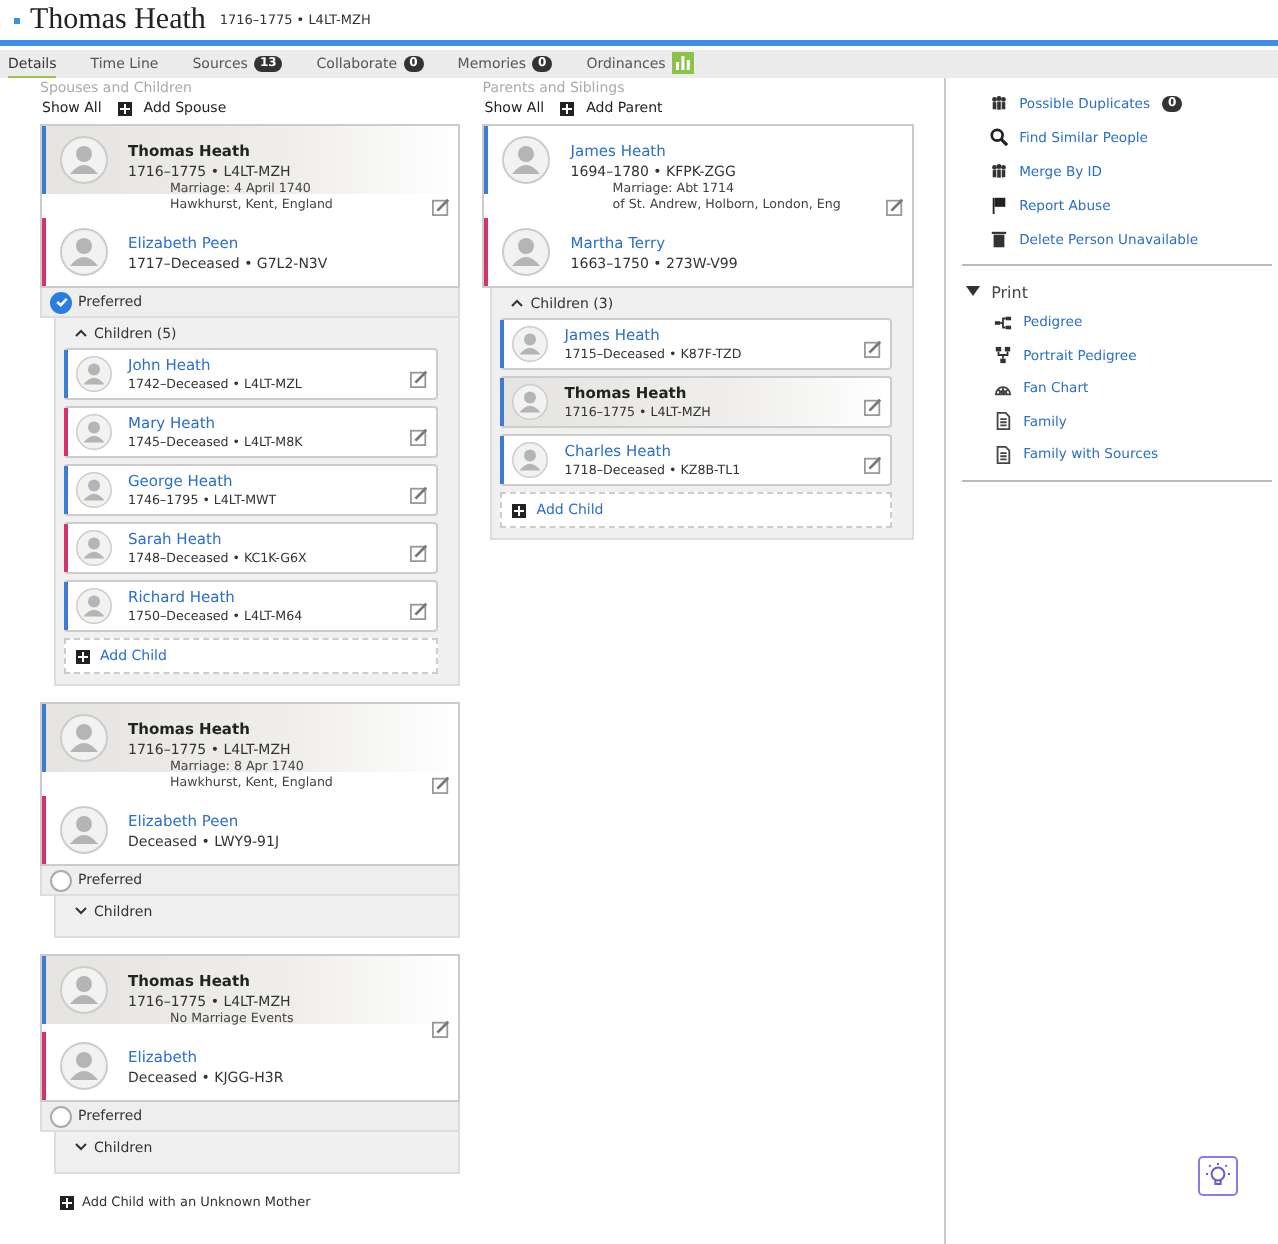 The image size is (1278, 1244). I want to click on checkmark-icon, so click(61, 302).